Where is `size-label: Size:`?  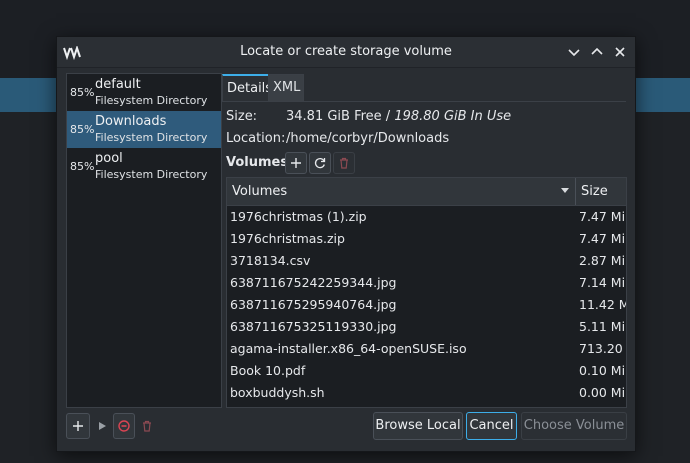 size-label: Size: is located at coordinates (242, 116).